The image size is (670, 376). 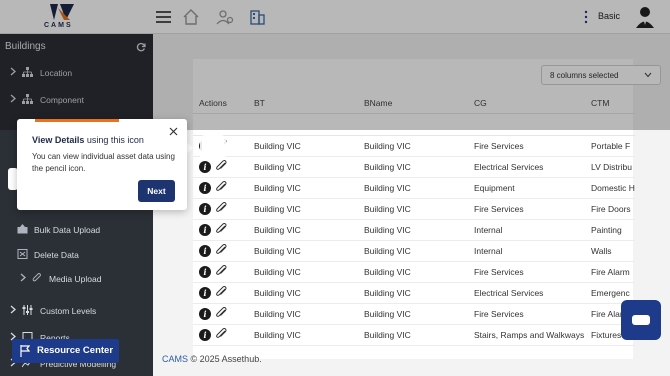 What do you see at coordinates (27, 310) in the screenshot?
I see `sliders-icon` at bounding box center [27, 310].